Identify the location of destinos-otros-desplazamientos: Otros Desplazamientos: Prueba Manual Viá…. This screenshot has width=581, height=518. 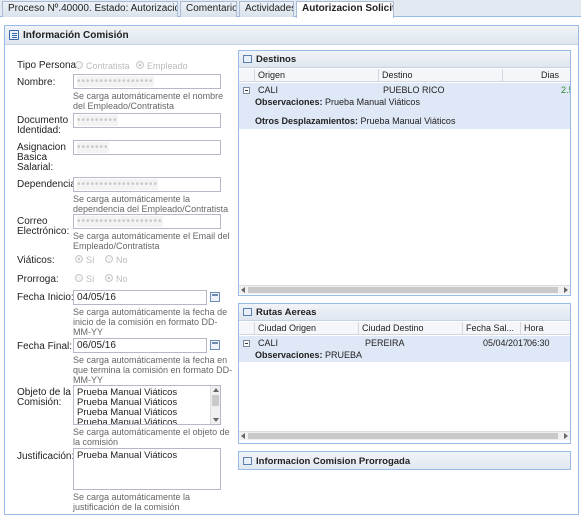
(355, 121).